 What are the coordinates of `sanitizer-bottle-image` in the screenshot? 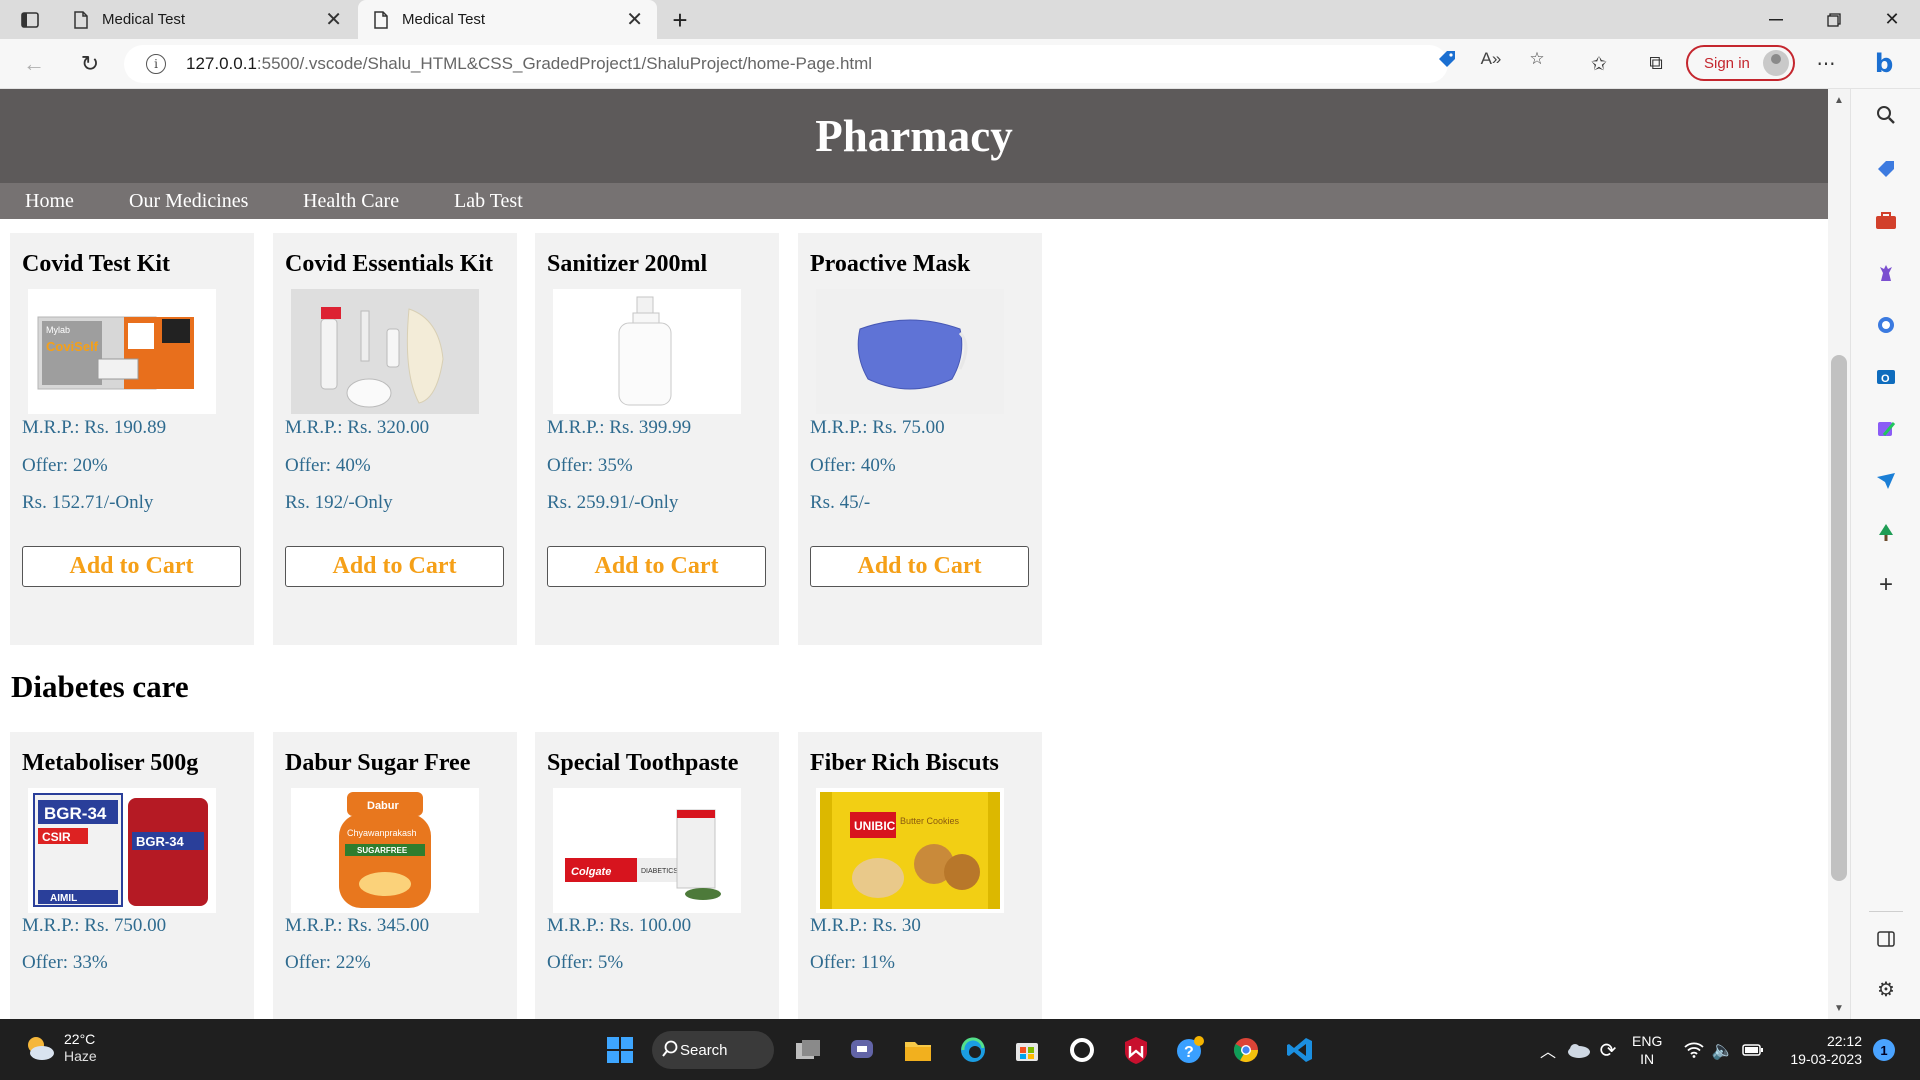 It's located at (647, 351).